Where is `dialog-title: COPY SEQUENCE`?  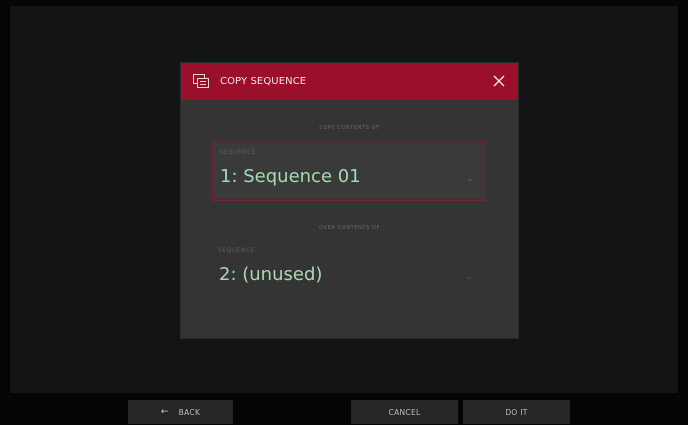
dialog-title: COPY SEQUENCE is located at coordinates (263, 81).